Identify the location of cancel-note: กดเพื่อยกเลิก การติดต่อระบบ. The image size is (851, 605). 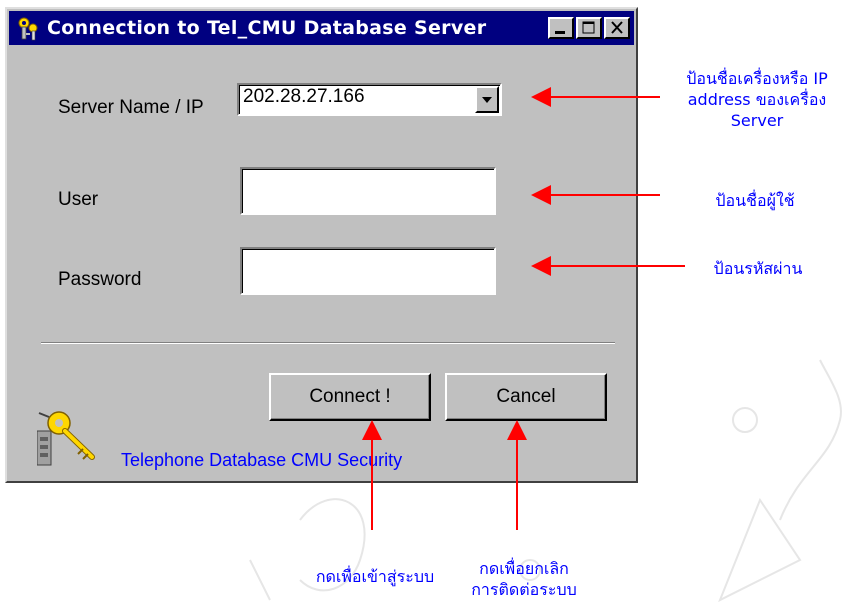
(524, 579).